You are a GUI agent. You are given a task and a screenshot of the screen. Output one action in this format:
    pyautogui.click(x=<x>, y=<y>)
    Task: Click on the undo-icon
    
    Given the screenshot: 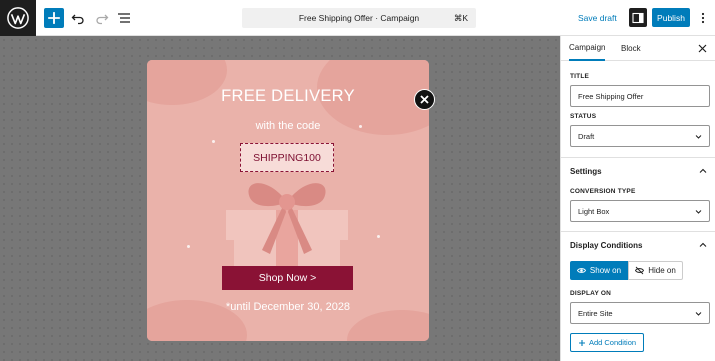 What is the action you would take?
    pyautogui.click(x=77, y=19)
    